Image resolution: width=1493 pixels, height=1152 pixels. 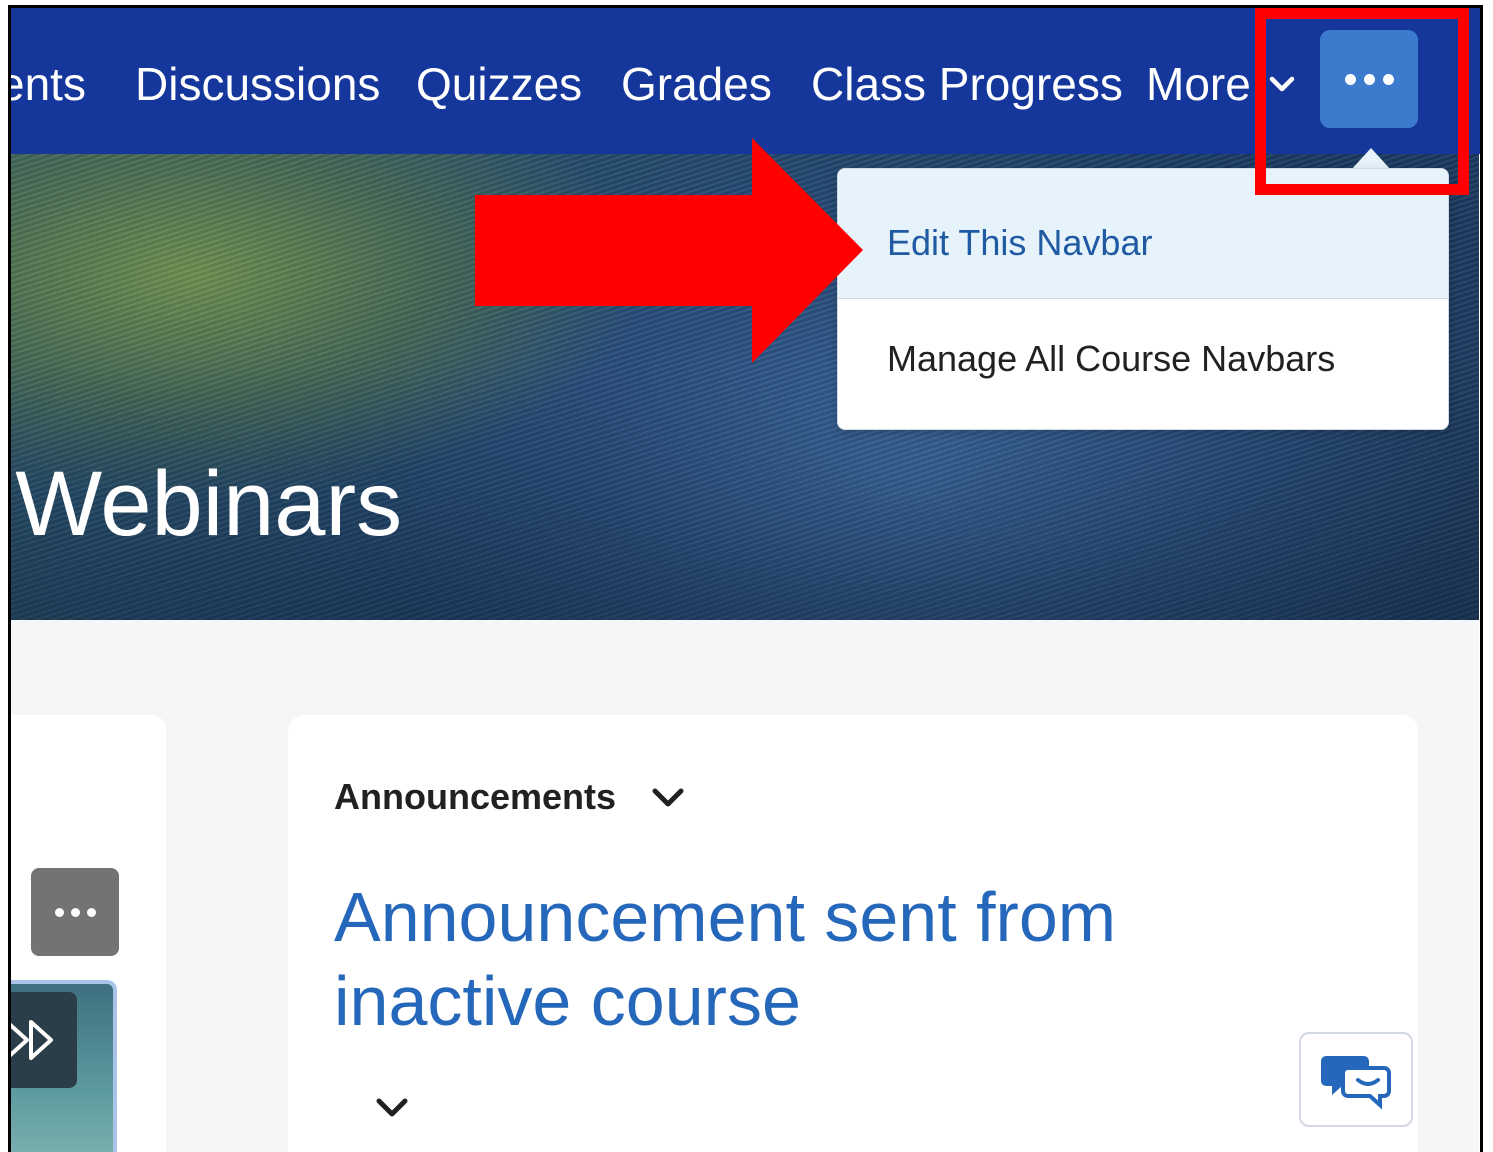 I want to click on feedback-button, so click(x=1356, y=1079).